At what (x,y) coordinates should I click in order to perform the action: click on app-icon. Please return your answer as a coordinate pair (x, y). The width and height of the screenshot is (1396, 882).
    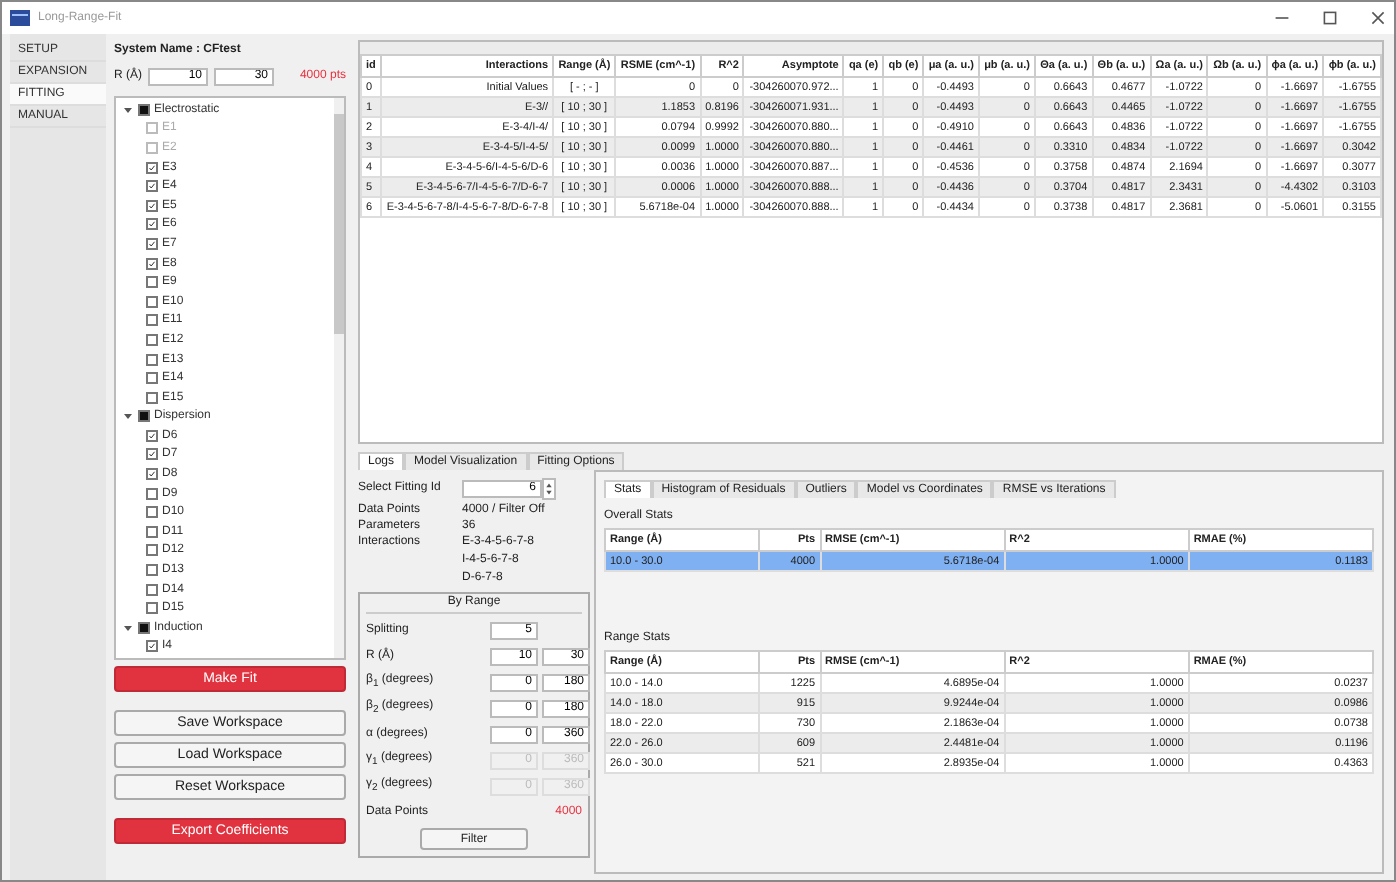
    Looking at the image, I should click on (20, 18).